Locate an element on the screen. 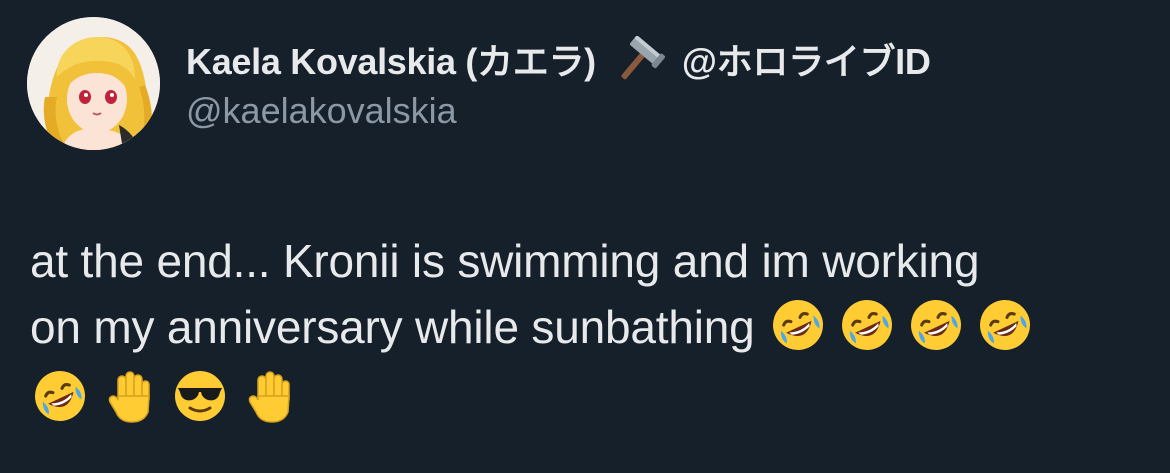 The height and width of the screenshot is (473, 1170). author-affiliation: @ホロライブID is located at coordinates (806, 59).